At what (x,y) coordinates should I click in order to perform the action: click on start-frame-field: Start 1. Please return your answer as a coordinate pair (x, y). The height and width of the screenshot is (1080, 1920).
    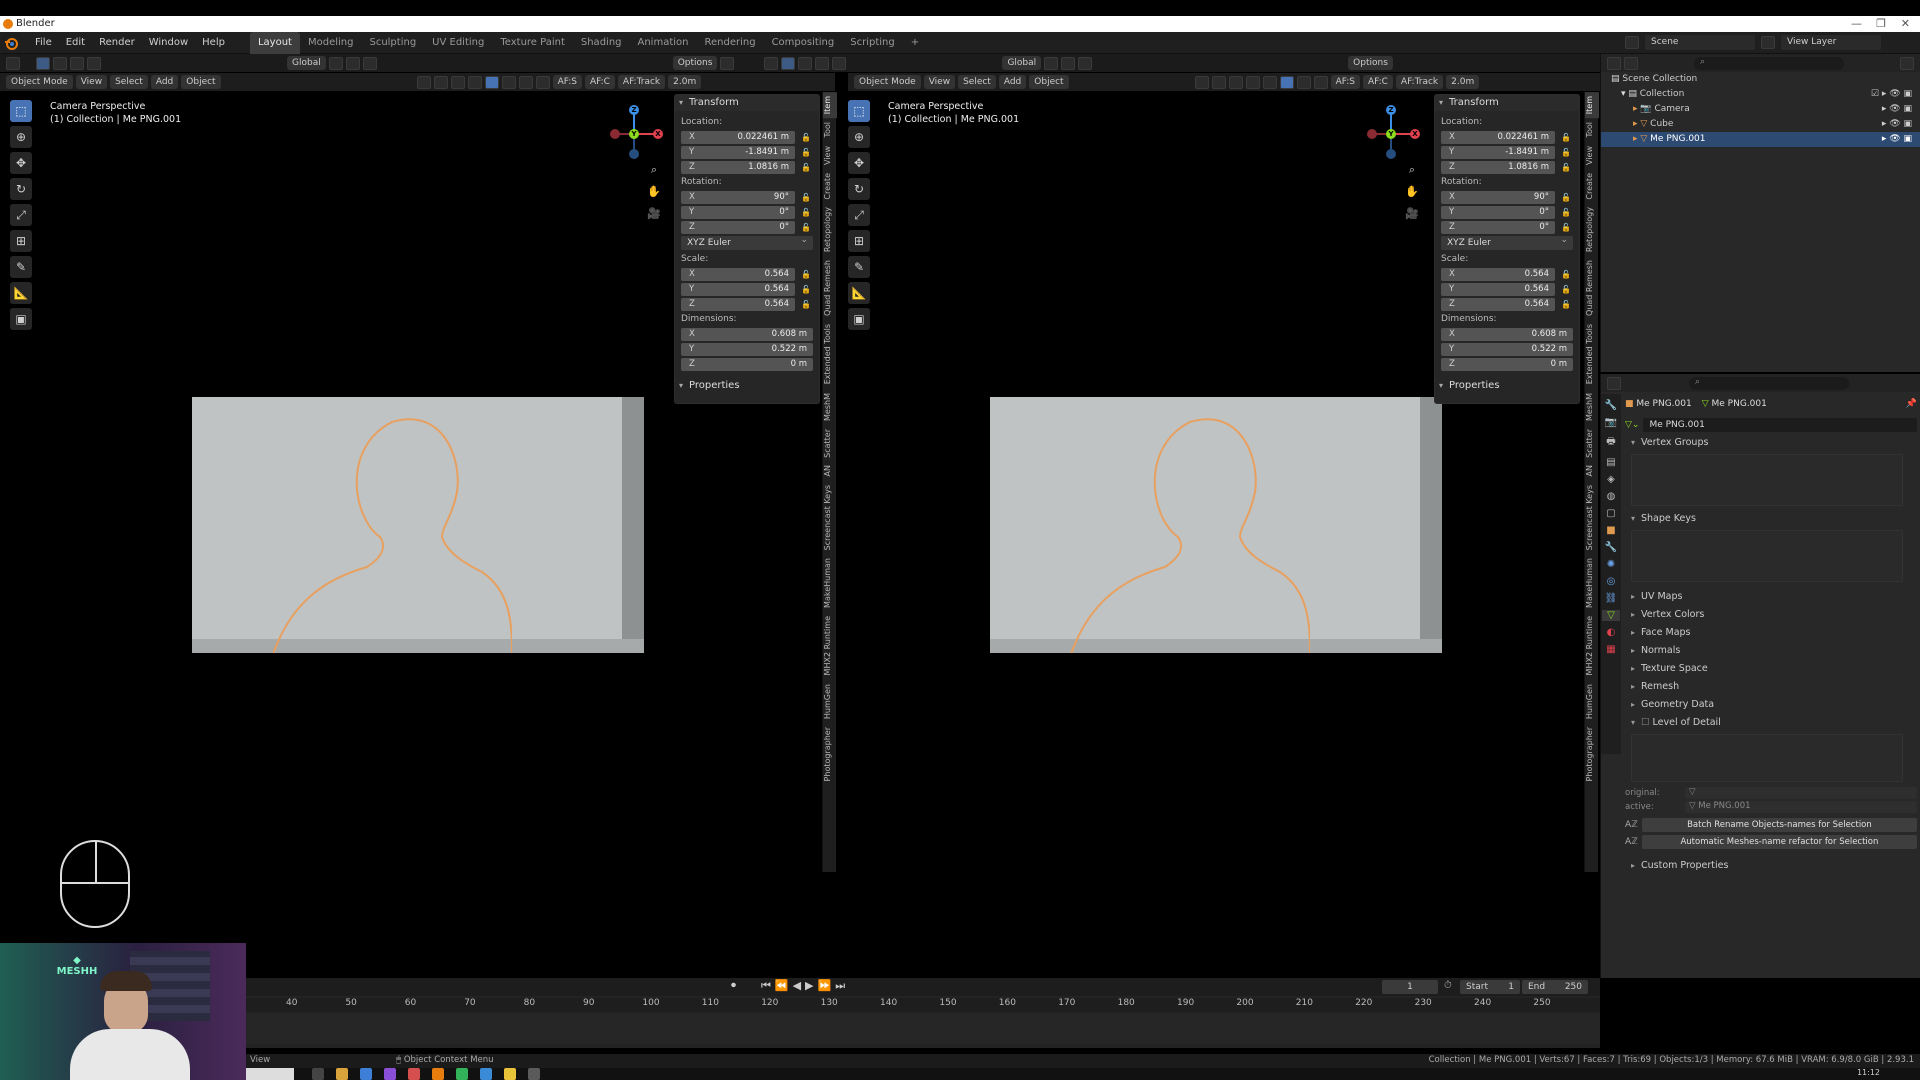
    Looking at the image, I should click on (1490, 987).